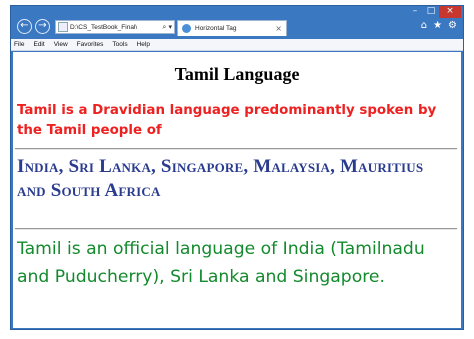 This screenshot has height=339, width=474. I want to click on menu-edit: Edit, so click(38, 44).